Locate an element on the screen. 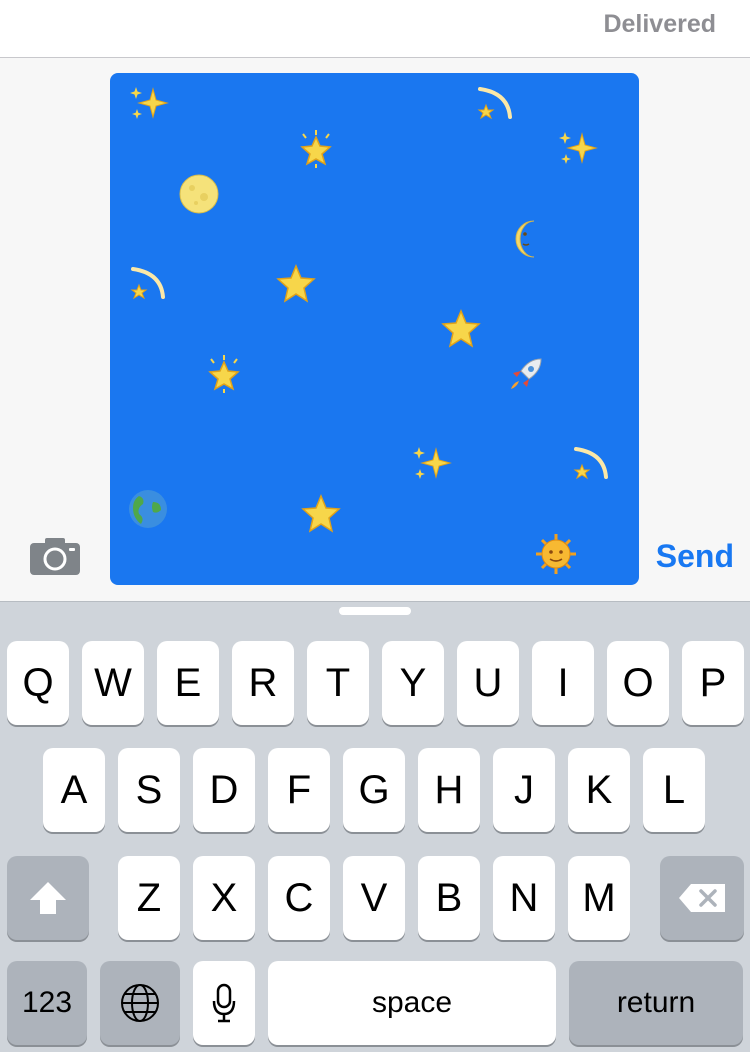 This screenshot has height=1052, width=750. crescent-moon-face-icon is located at coordinates (531, 239).